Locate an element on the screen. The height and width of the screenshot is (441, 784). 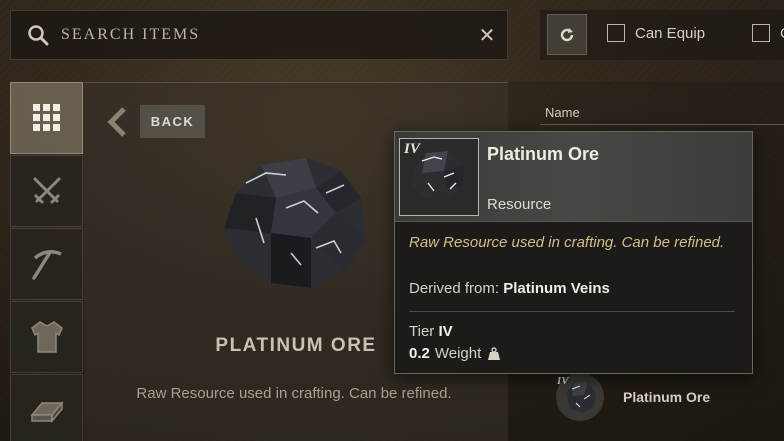
clear-icon: ✕ is located at coordinates (487, 35).